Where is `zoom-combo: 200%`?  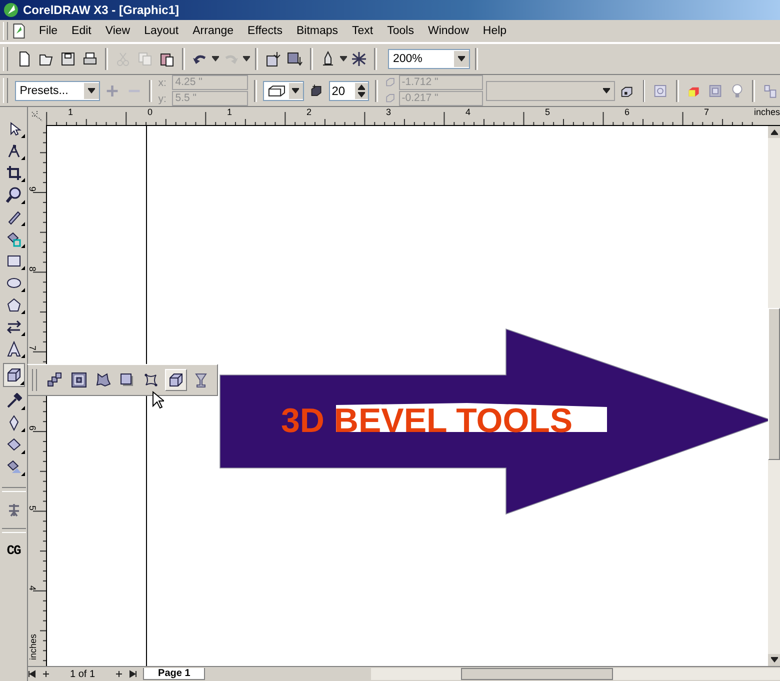
zoom-combo: 200% is located at coordinates (429, 59).